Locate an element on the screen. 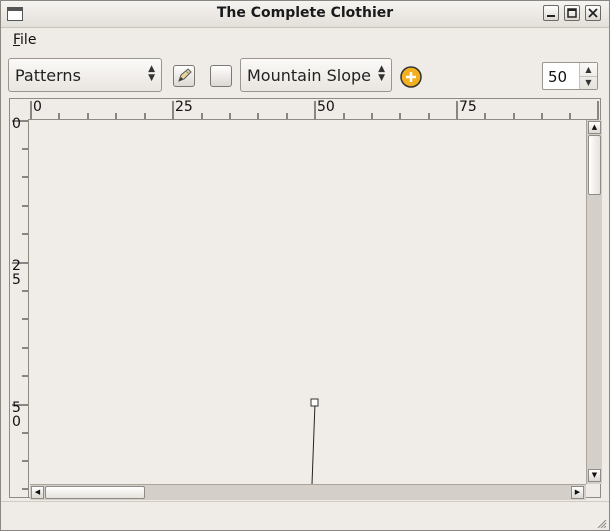 This screenshot has height=531, width=610. horizontal-scrollbar: ◀ ▶ is located at coordinates (308, 492).